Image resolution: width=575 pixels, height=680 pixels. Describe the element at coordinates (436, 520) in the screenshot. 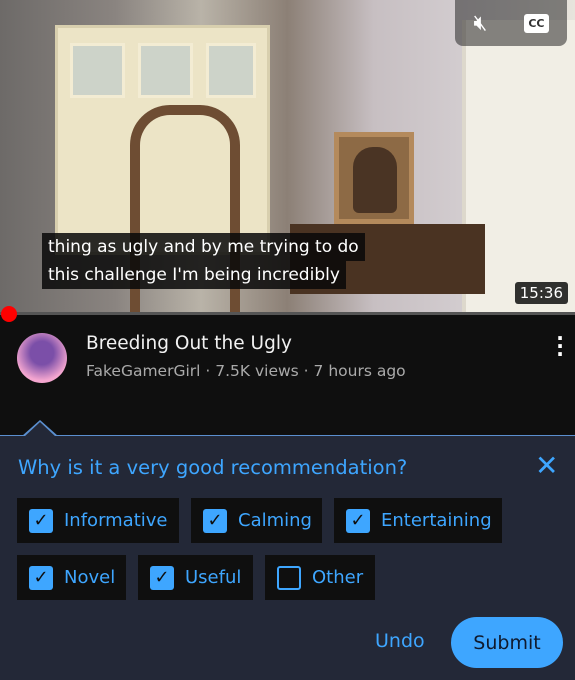

I see `option-label: Entertaining` at that location.